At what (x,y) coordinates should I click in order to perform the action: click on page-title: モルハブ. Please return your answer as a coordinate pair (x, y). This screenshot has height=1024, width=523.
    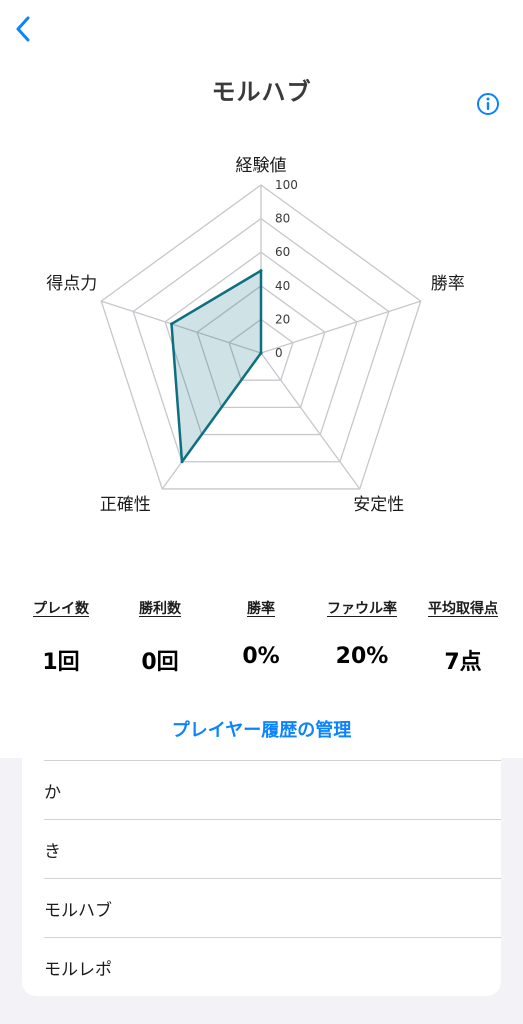
    Looking at the image, I should click on (261, 92).